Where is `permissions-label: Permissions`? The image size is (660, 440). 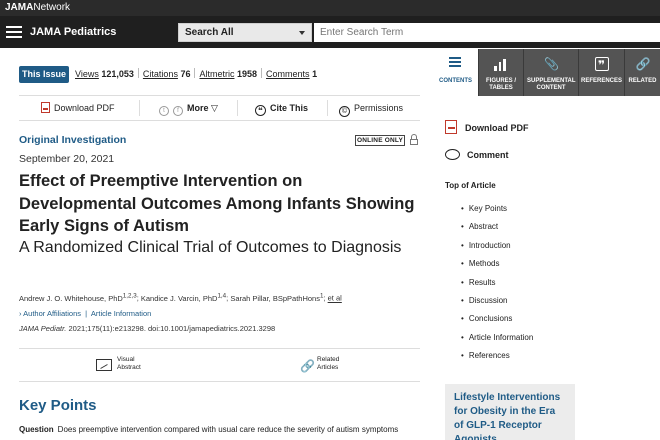
permissions-label: Permissions is located at coordinates (379, 108).